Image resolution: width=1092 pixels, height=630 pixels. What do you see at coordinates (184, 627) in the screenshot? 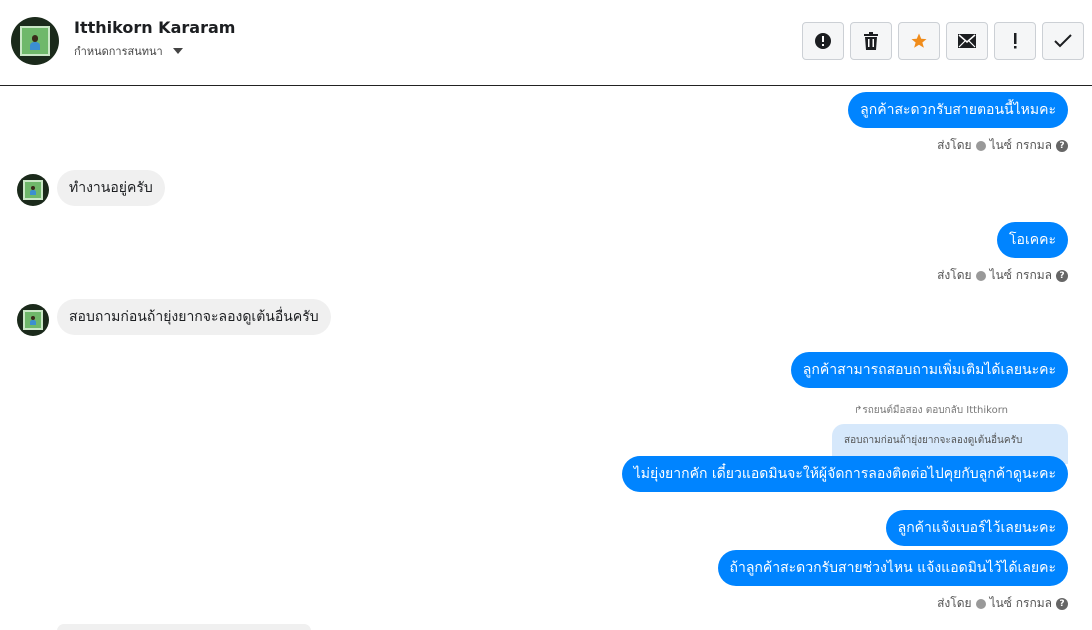
I see `incoming-message-partial` at bounding box center [184, 627].